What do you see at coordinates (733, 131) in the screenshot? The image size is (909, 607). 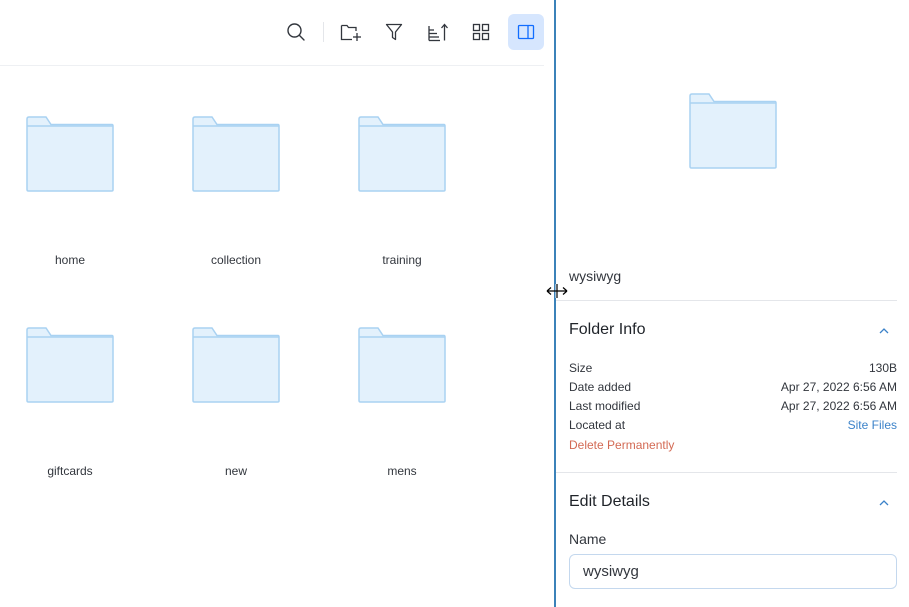 I see `folder-preview-icon` at bounding box center [733, 131].